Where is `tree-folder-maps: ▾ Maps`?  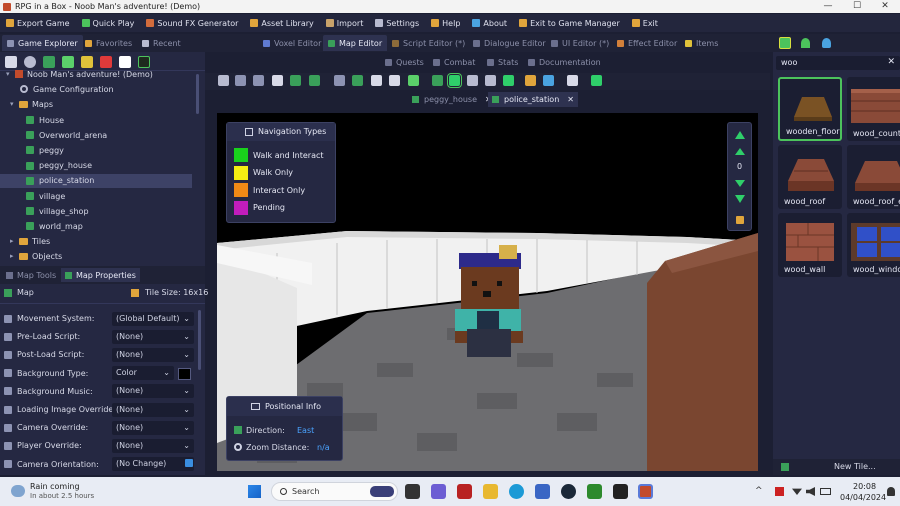
tree-folder-maps: ▾ Maps is located at coordinates (96, 104).